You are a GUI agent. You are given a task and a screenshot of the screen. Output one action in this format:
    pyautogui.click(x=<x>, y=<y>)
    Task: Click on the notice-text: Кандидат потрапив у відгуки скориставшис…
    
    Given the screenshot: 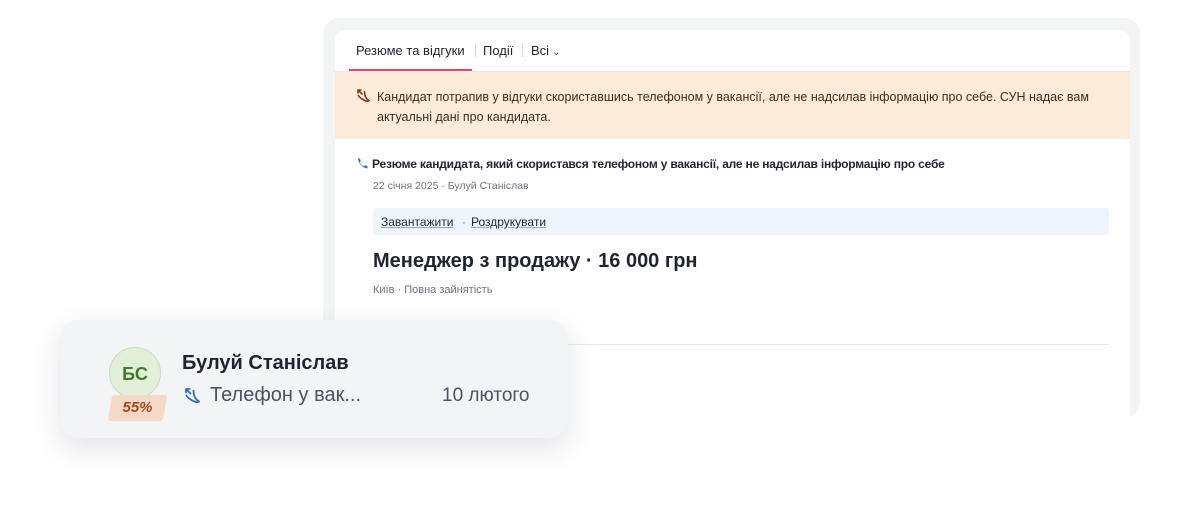 What is the action you would take?
    pyautogui.click(x=733, y=107)
    